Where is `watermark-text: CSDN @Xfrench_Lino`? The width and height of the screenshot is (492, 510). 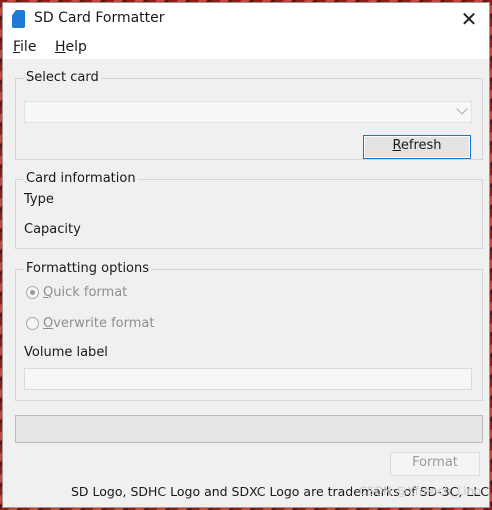 watermark-text: CSDN @Xfrench_Lino is located at coordinates (420, 491).